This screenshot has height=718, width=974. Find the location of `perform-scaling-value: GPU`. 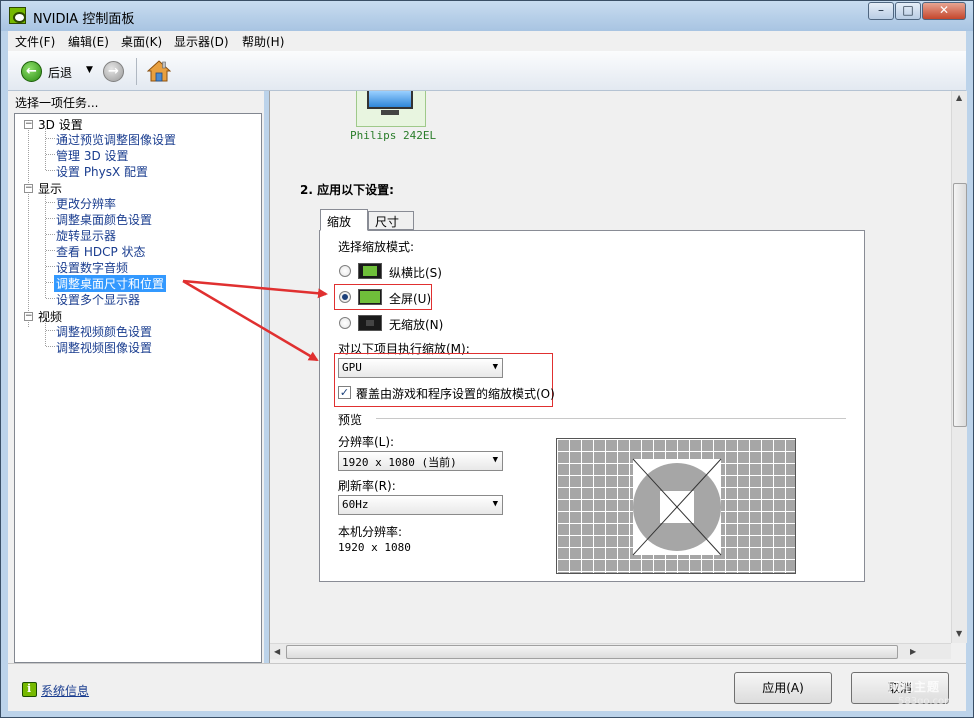

perform-scaling-value: GPU is located at coordinates (352, 367).